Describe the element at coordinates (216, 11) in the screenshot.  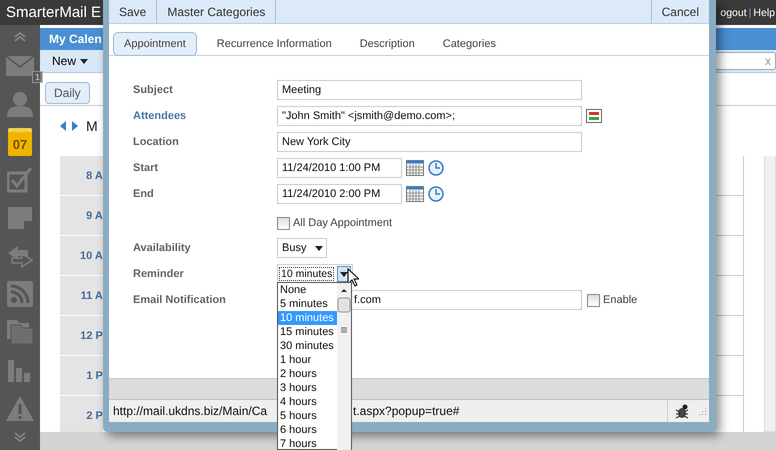
I see `toolbar-button: Master Categories` at that location.